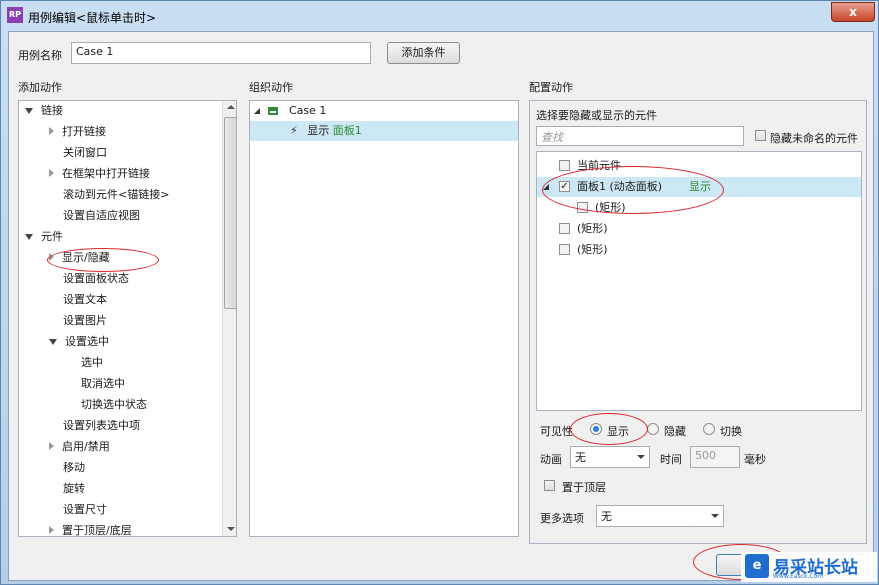 Image resolution: width=879 pixels, height=585 pixels. What do you see at coordinates (814, 138) in the screenshot?
I see `hide-unnamed-label: 隐藏未命名的元件` at bounding box center [814, 138].